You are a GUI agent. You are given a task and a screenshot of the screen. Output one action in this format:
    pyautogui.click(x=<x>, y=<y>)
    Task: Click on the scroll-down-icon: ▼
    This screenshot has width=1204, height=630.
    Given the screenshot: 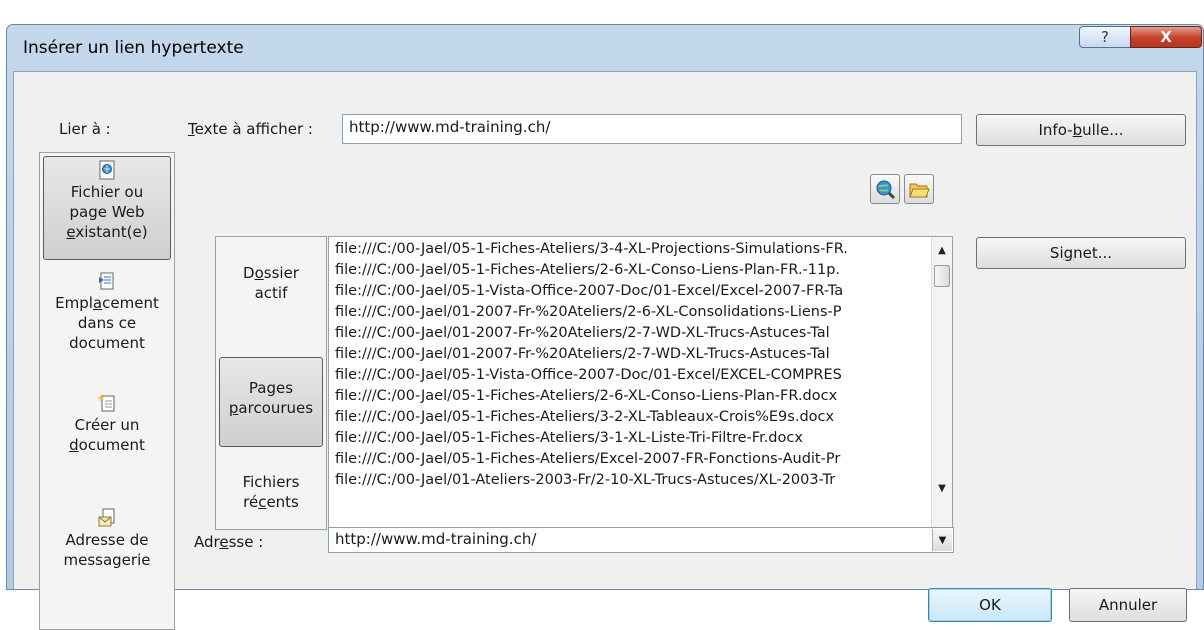 What is the action you would take?
    pyautogui.click(x=942, y=489)
    